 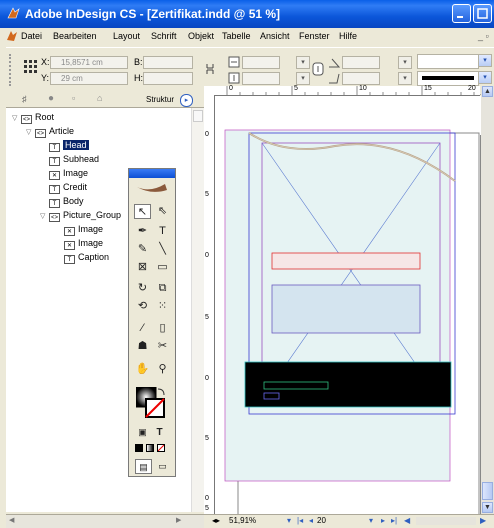 What do you see at coordinates (407, 520) in the screenshot?
I see `hscroll-left-button: ◀` at bounding box center [407, 520].